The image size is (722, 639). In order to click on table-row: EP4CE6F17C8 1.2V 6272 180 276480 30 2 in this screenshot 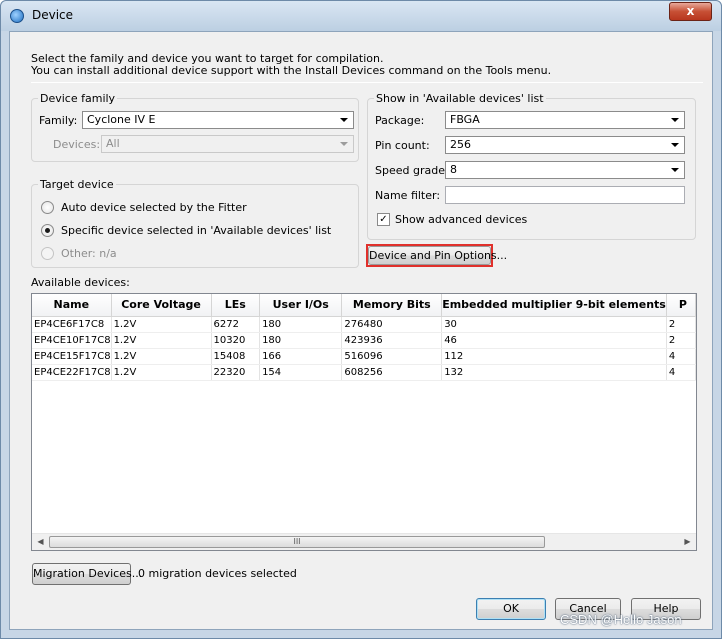, I will do `click(364, 324)`.